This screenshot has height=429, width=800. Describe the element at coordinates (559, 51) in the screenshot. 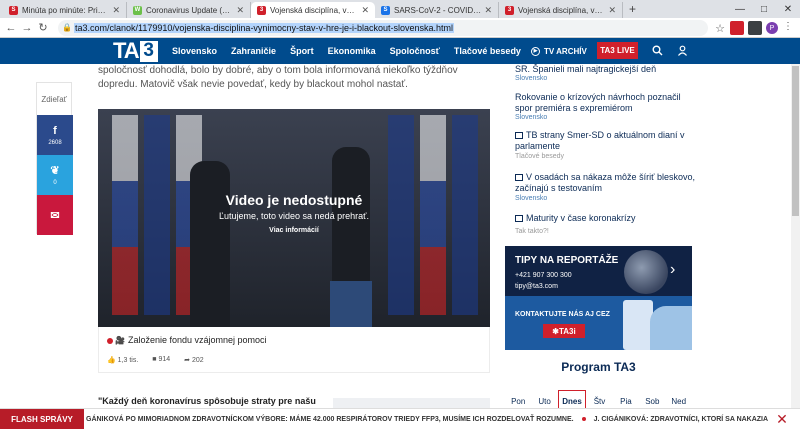

I see `tv-archive-link: ▶ TV ARCHÍV` at that location.